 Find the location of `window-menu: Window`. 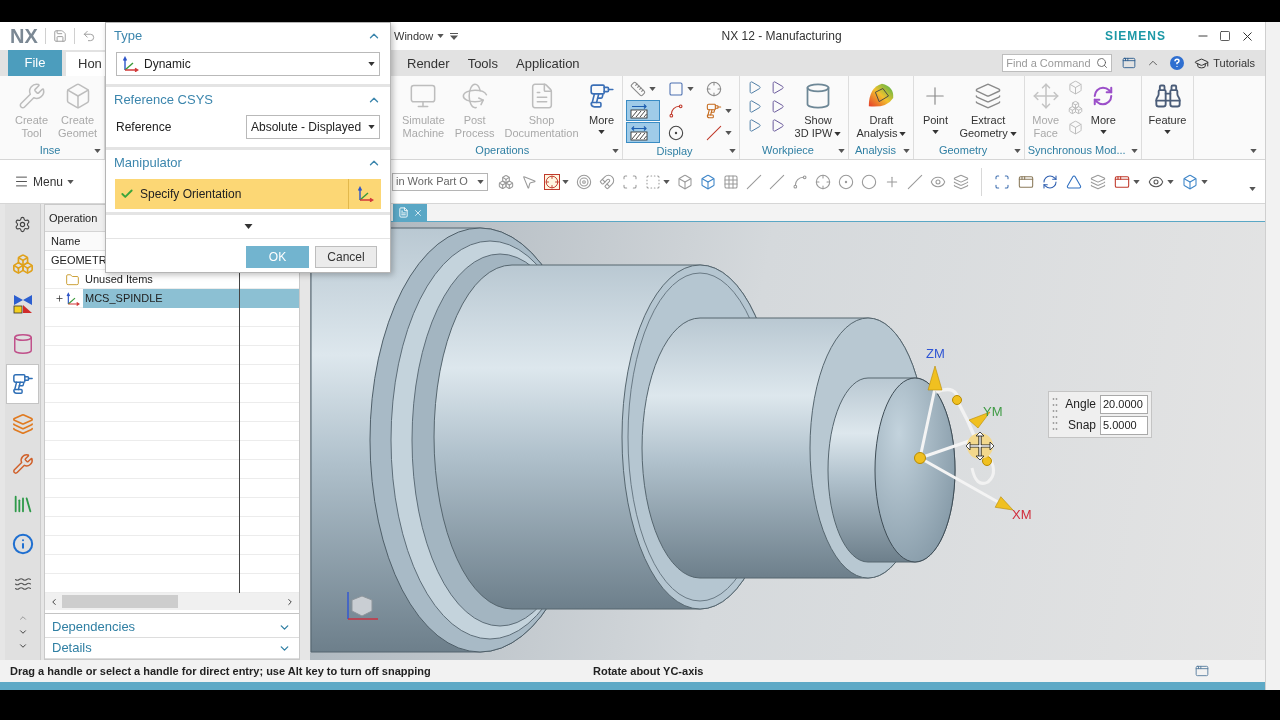

window-menu: Window is located at coordinates (419, 36).